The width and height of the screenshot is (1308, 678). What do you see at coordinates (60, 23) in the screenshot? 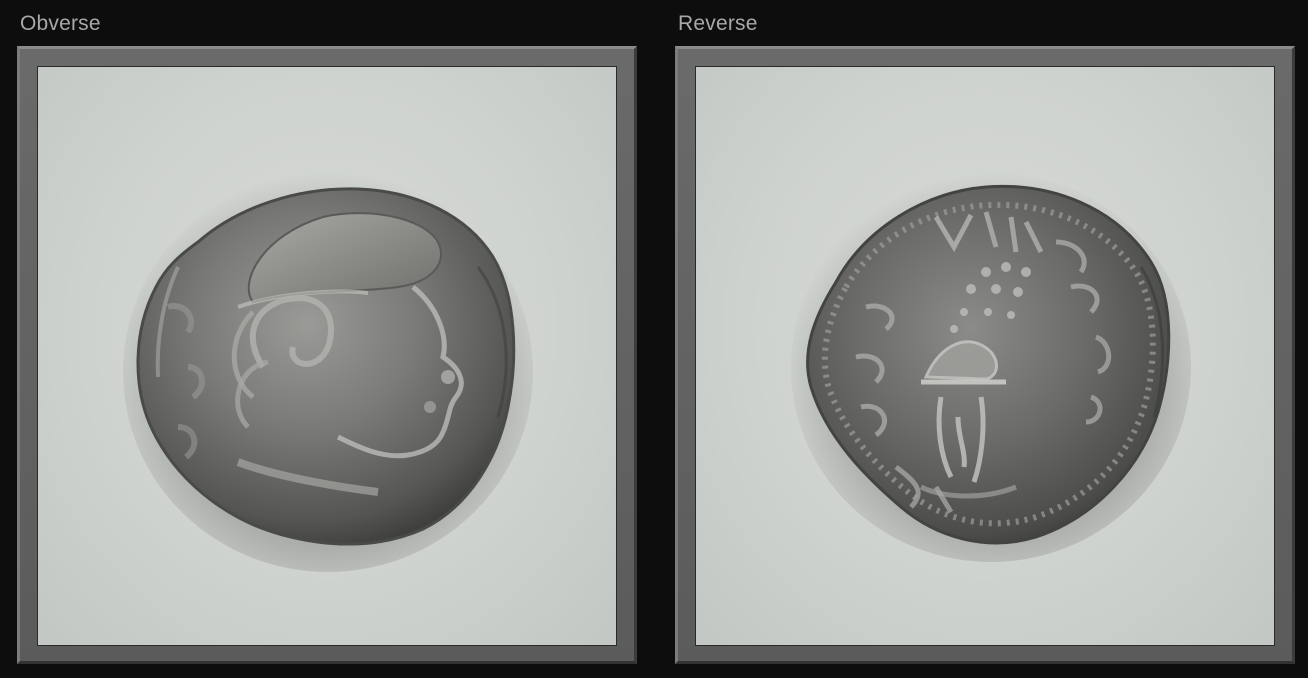
I see `obverse-label: Obverse` at bounding box center [60, 23].